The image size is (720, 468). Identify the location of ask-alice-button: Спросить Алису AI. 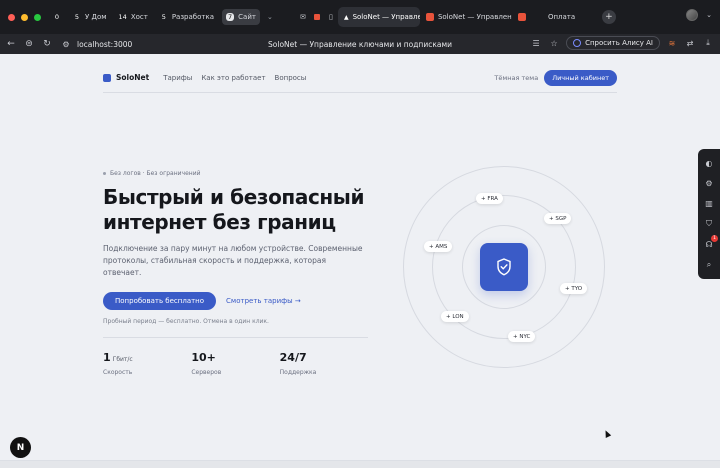
(613, 43).